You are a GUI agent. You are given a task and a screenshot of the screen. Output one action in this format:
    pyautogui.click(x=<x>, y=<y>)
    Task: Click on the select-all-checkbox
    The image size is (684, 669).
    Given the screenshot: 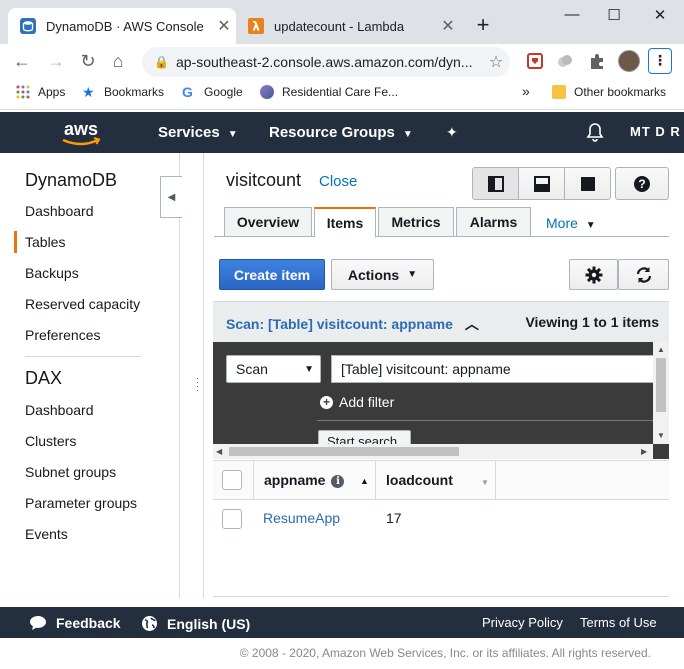 What is the action you would take?
    pyautogui.click(x=232, y=480)
    